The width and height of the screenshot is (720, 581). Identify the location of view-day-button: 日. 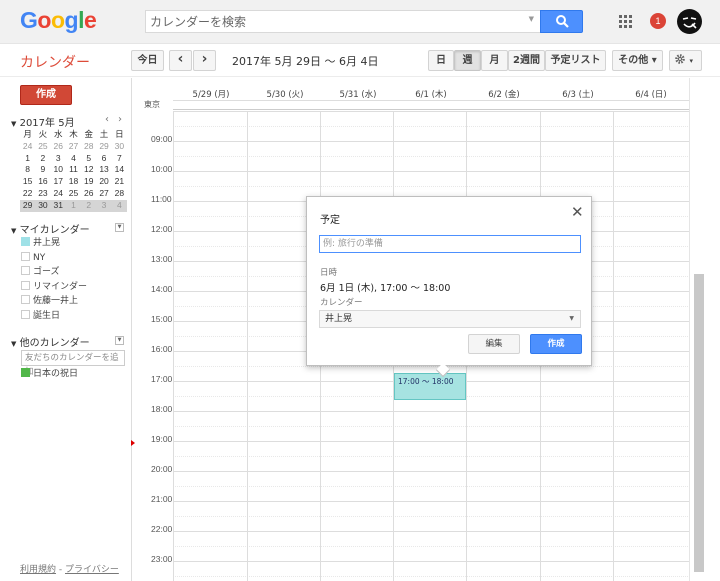
(441, 60).